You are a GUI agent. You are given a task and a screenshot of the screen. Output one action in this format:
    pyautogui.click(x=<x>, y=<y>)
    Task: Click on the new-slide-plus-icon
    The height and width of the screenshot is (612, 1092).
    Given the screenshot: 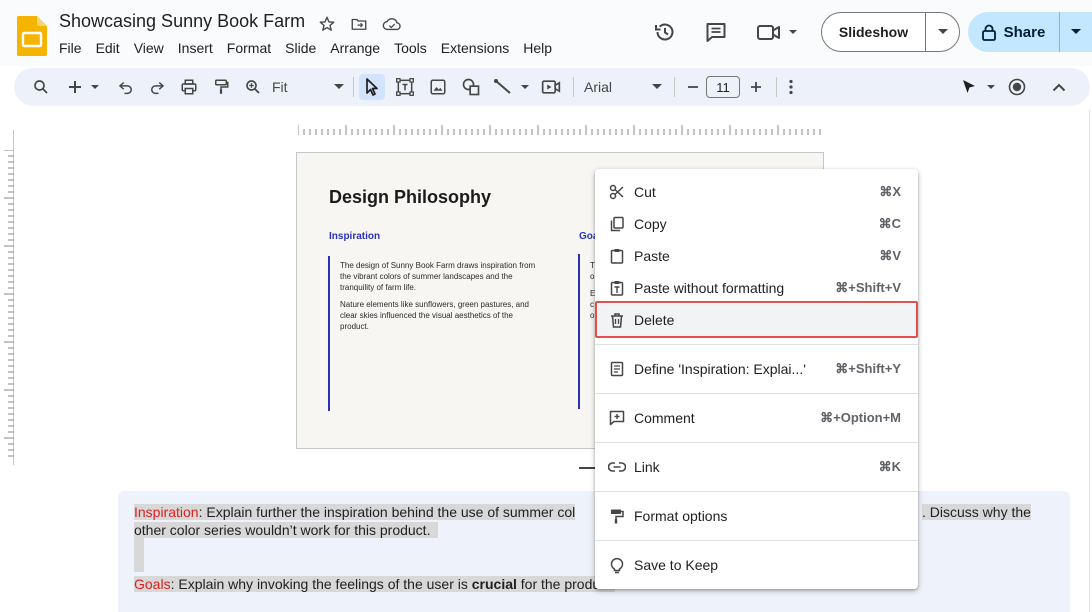 What is the action you would take?
    pyautogui.click(x=84, y=87)
    